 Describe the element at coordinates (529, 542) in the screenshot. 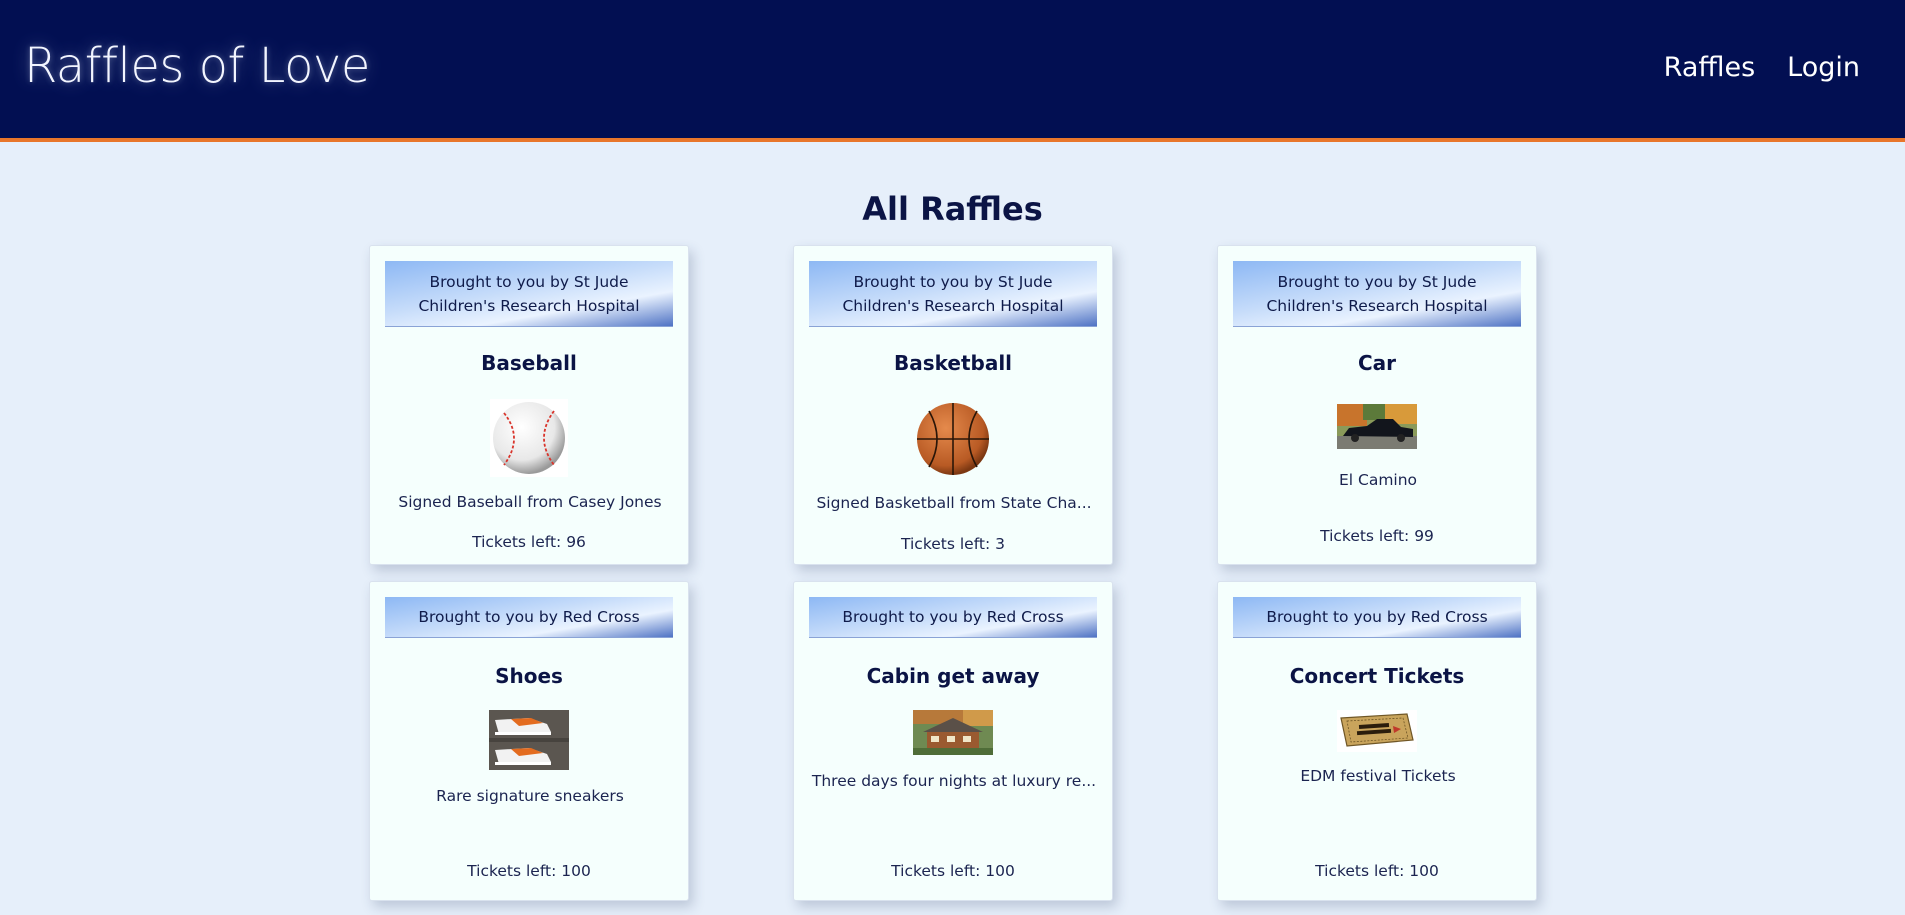

I see `tickets-left: Tickets left: 96` at that location.